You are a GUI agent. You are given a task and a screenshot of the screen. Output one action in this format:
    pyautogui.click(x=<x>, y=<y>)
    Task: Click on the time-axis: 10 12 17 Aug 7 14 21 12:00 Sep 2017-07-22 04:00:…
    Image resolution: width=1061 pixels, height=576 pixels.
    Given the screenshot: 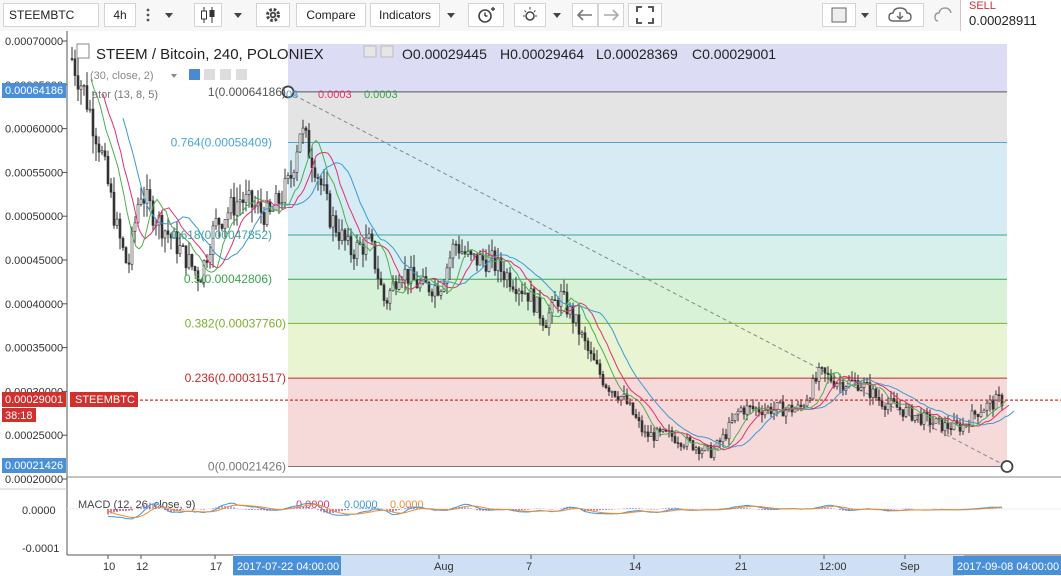 What is the action you would take?
    pyautogui.click(x=530, y=565)
    